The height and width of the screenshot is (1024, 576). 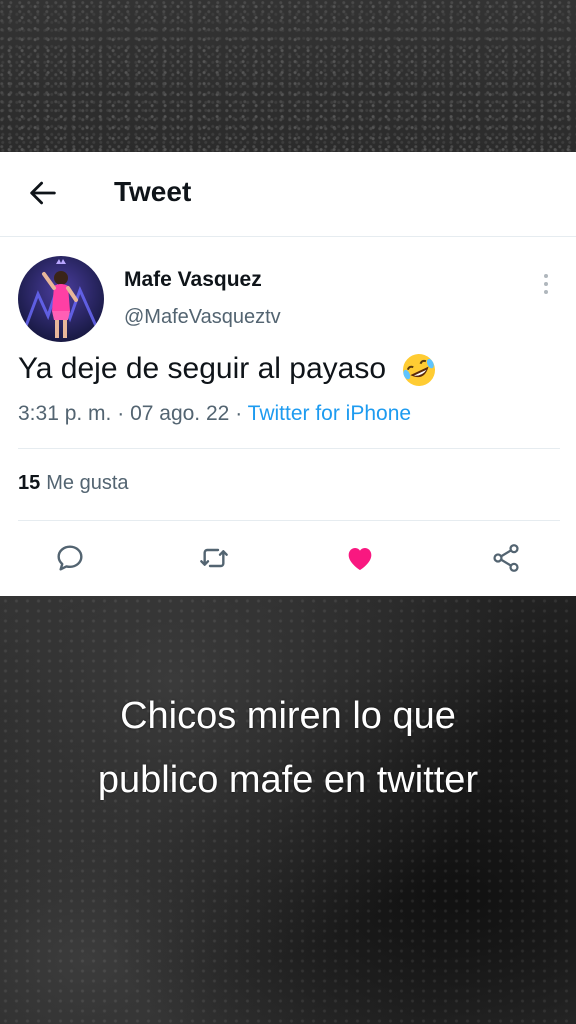 I want to click on rolling-on-floor-laughing-emoji-icon, so click(x=419, y=370).